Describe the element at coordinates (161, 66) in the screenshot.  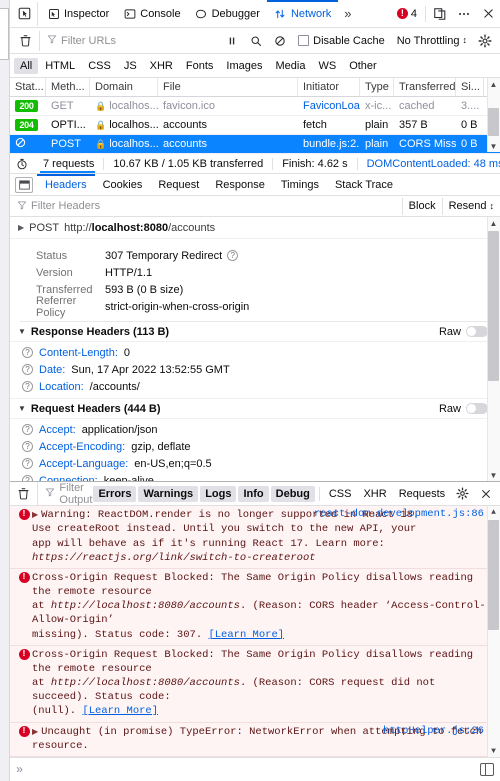
I see `type-filter-xhr: XHR` at that location.